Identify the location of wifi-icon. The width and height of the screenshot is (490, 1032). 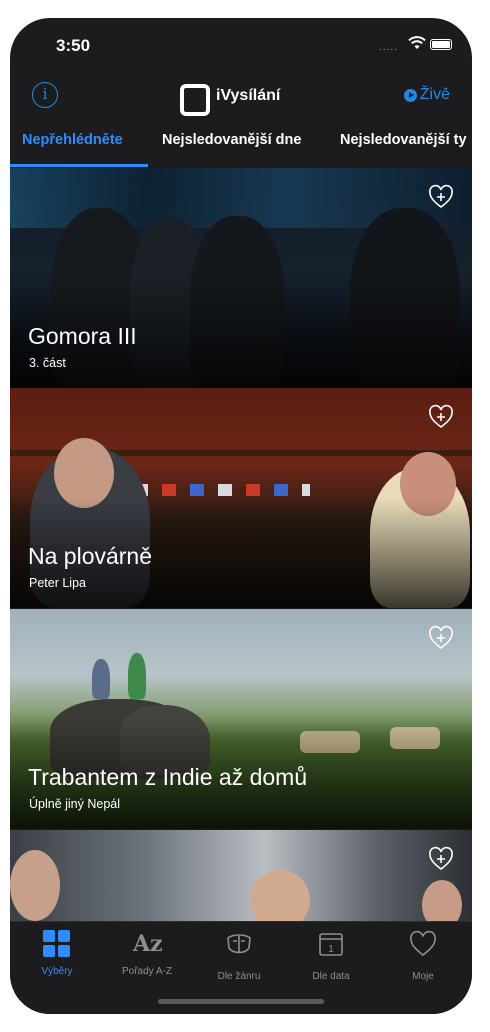
(417, 42).